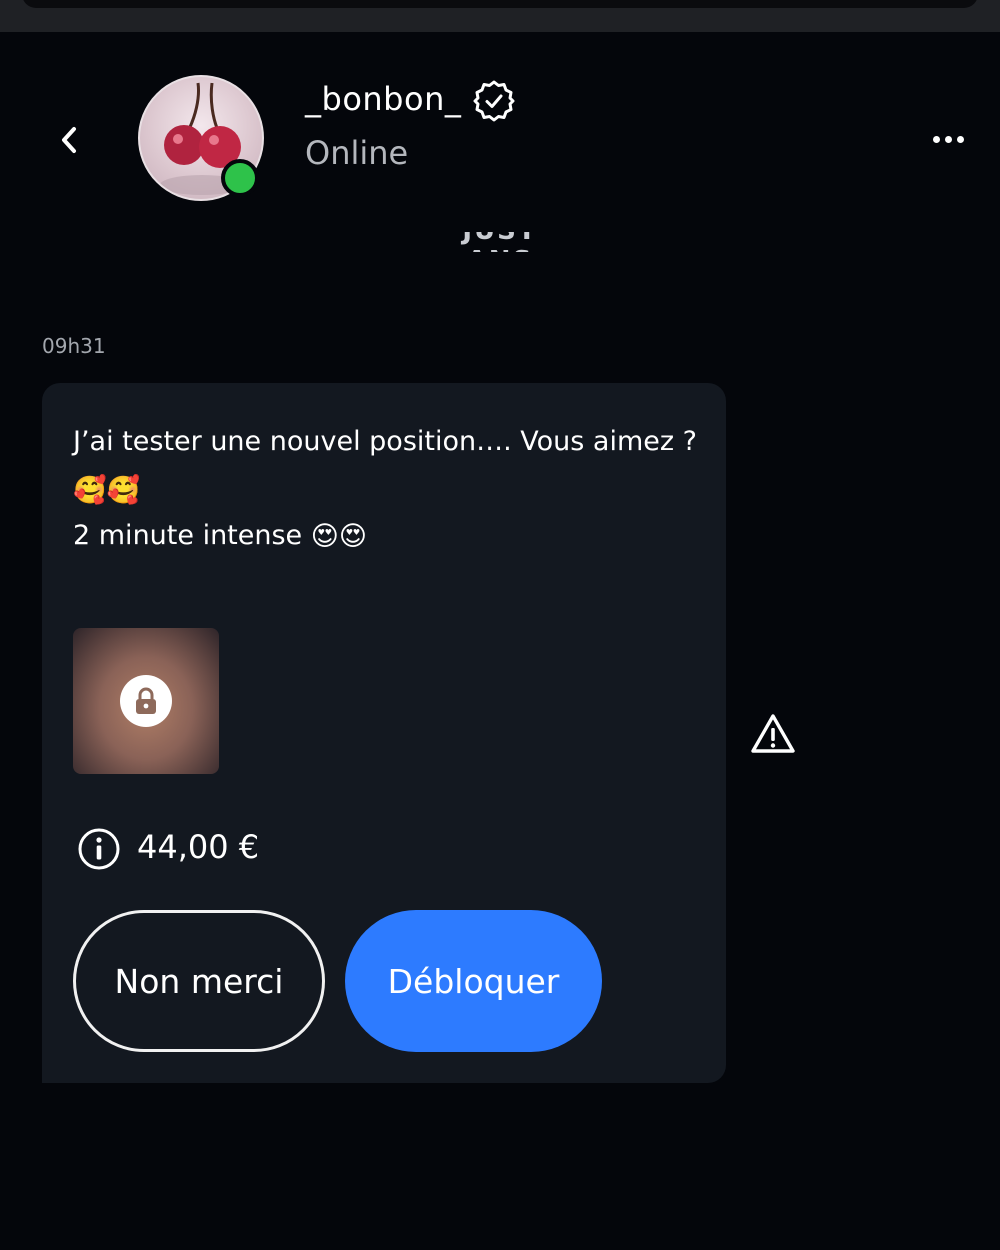  Describe the element at coordinates (473, 981) in the screenshot. I see `unlock-button: Débloquer` at that location.